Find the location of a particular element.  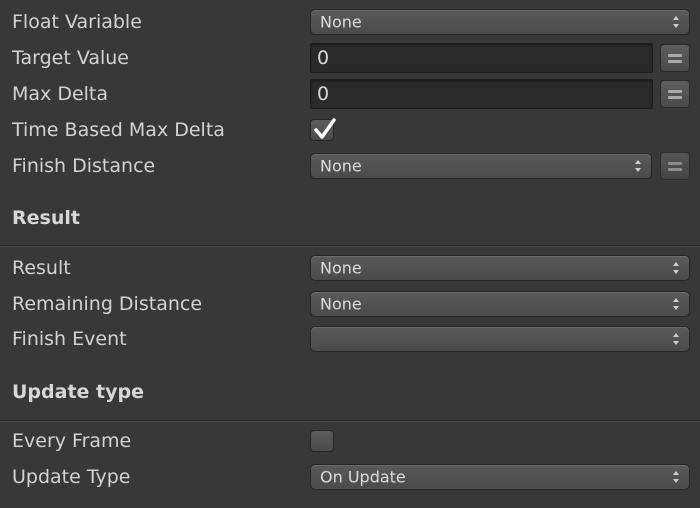

label-result: Result is located at coordinates (41, 268).